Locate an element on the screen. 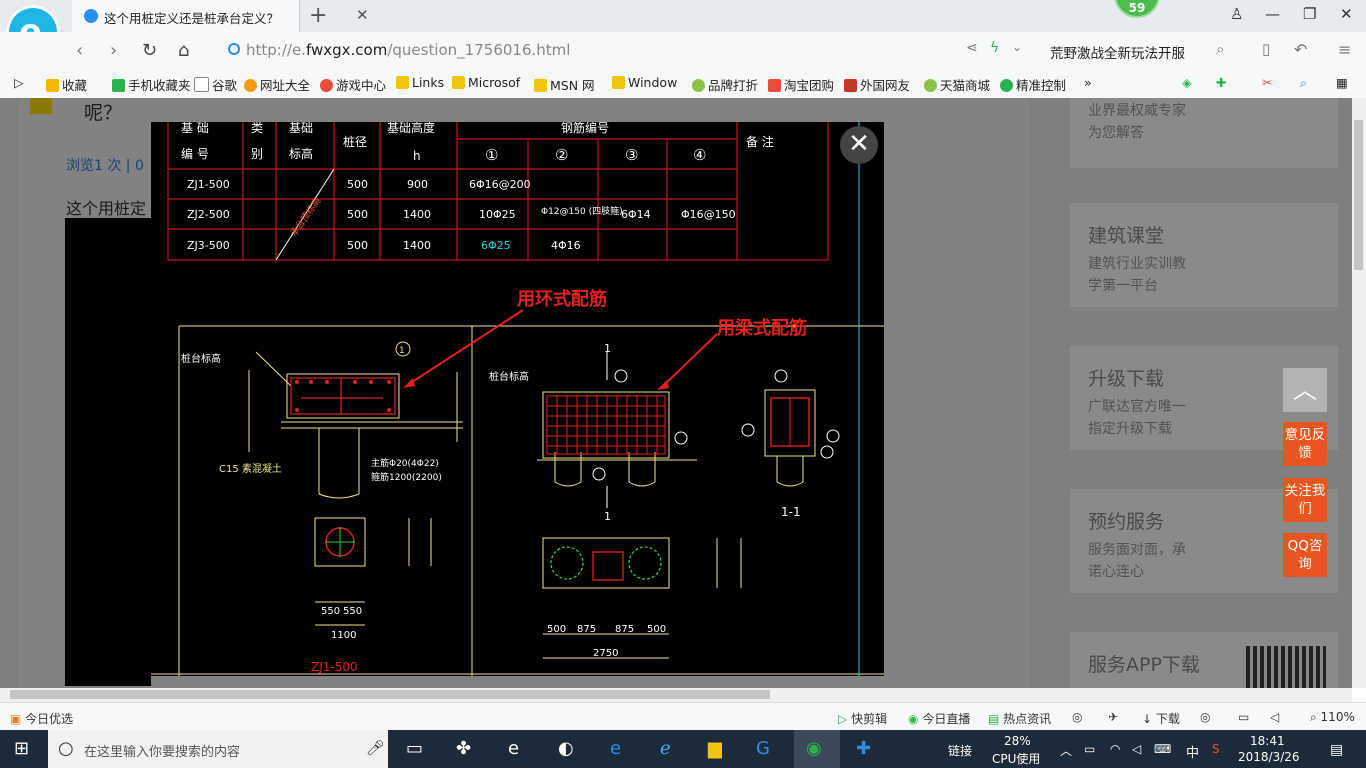  dropdown-icon: ⌄ is located at coordinates (1017, 47).